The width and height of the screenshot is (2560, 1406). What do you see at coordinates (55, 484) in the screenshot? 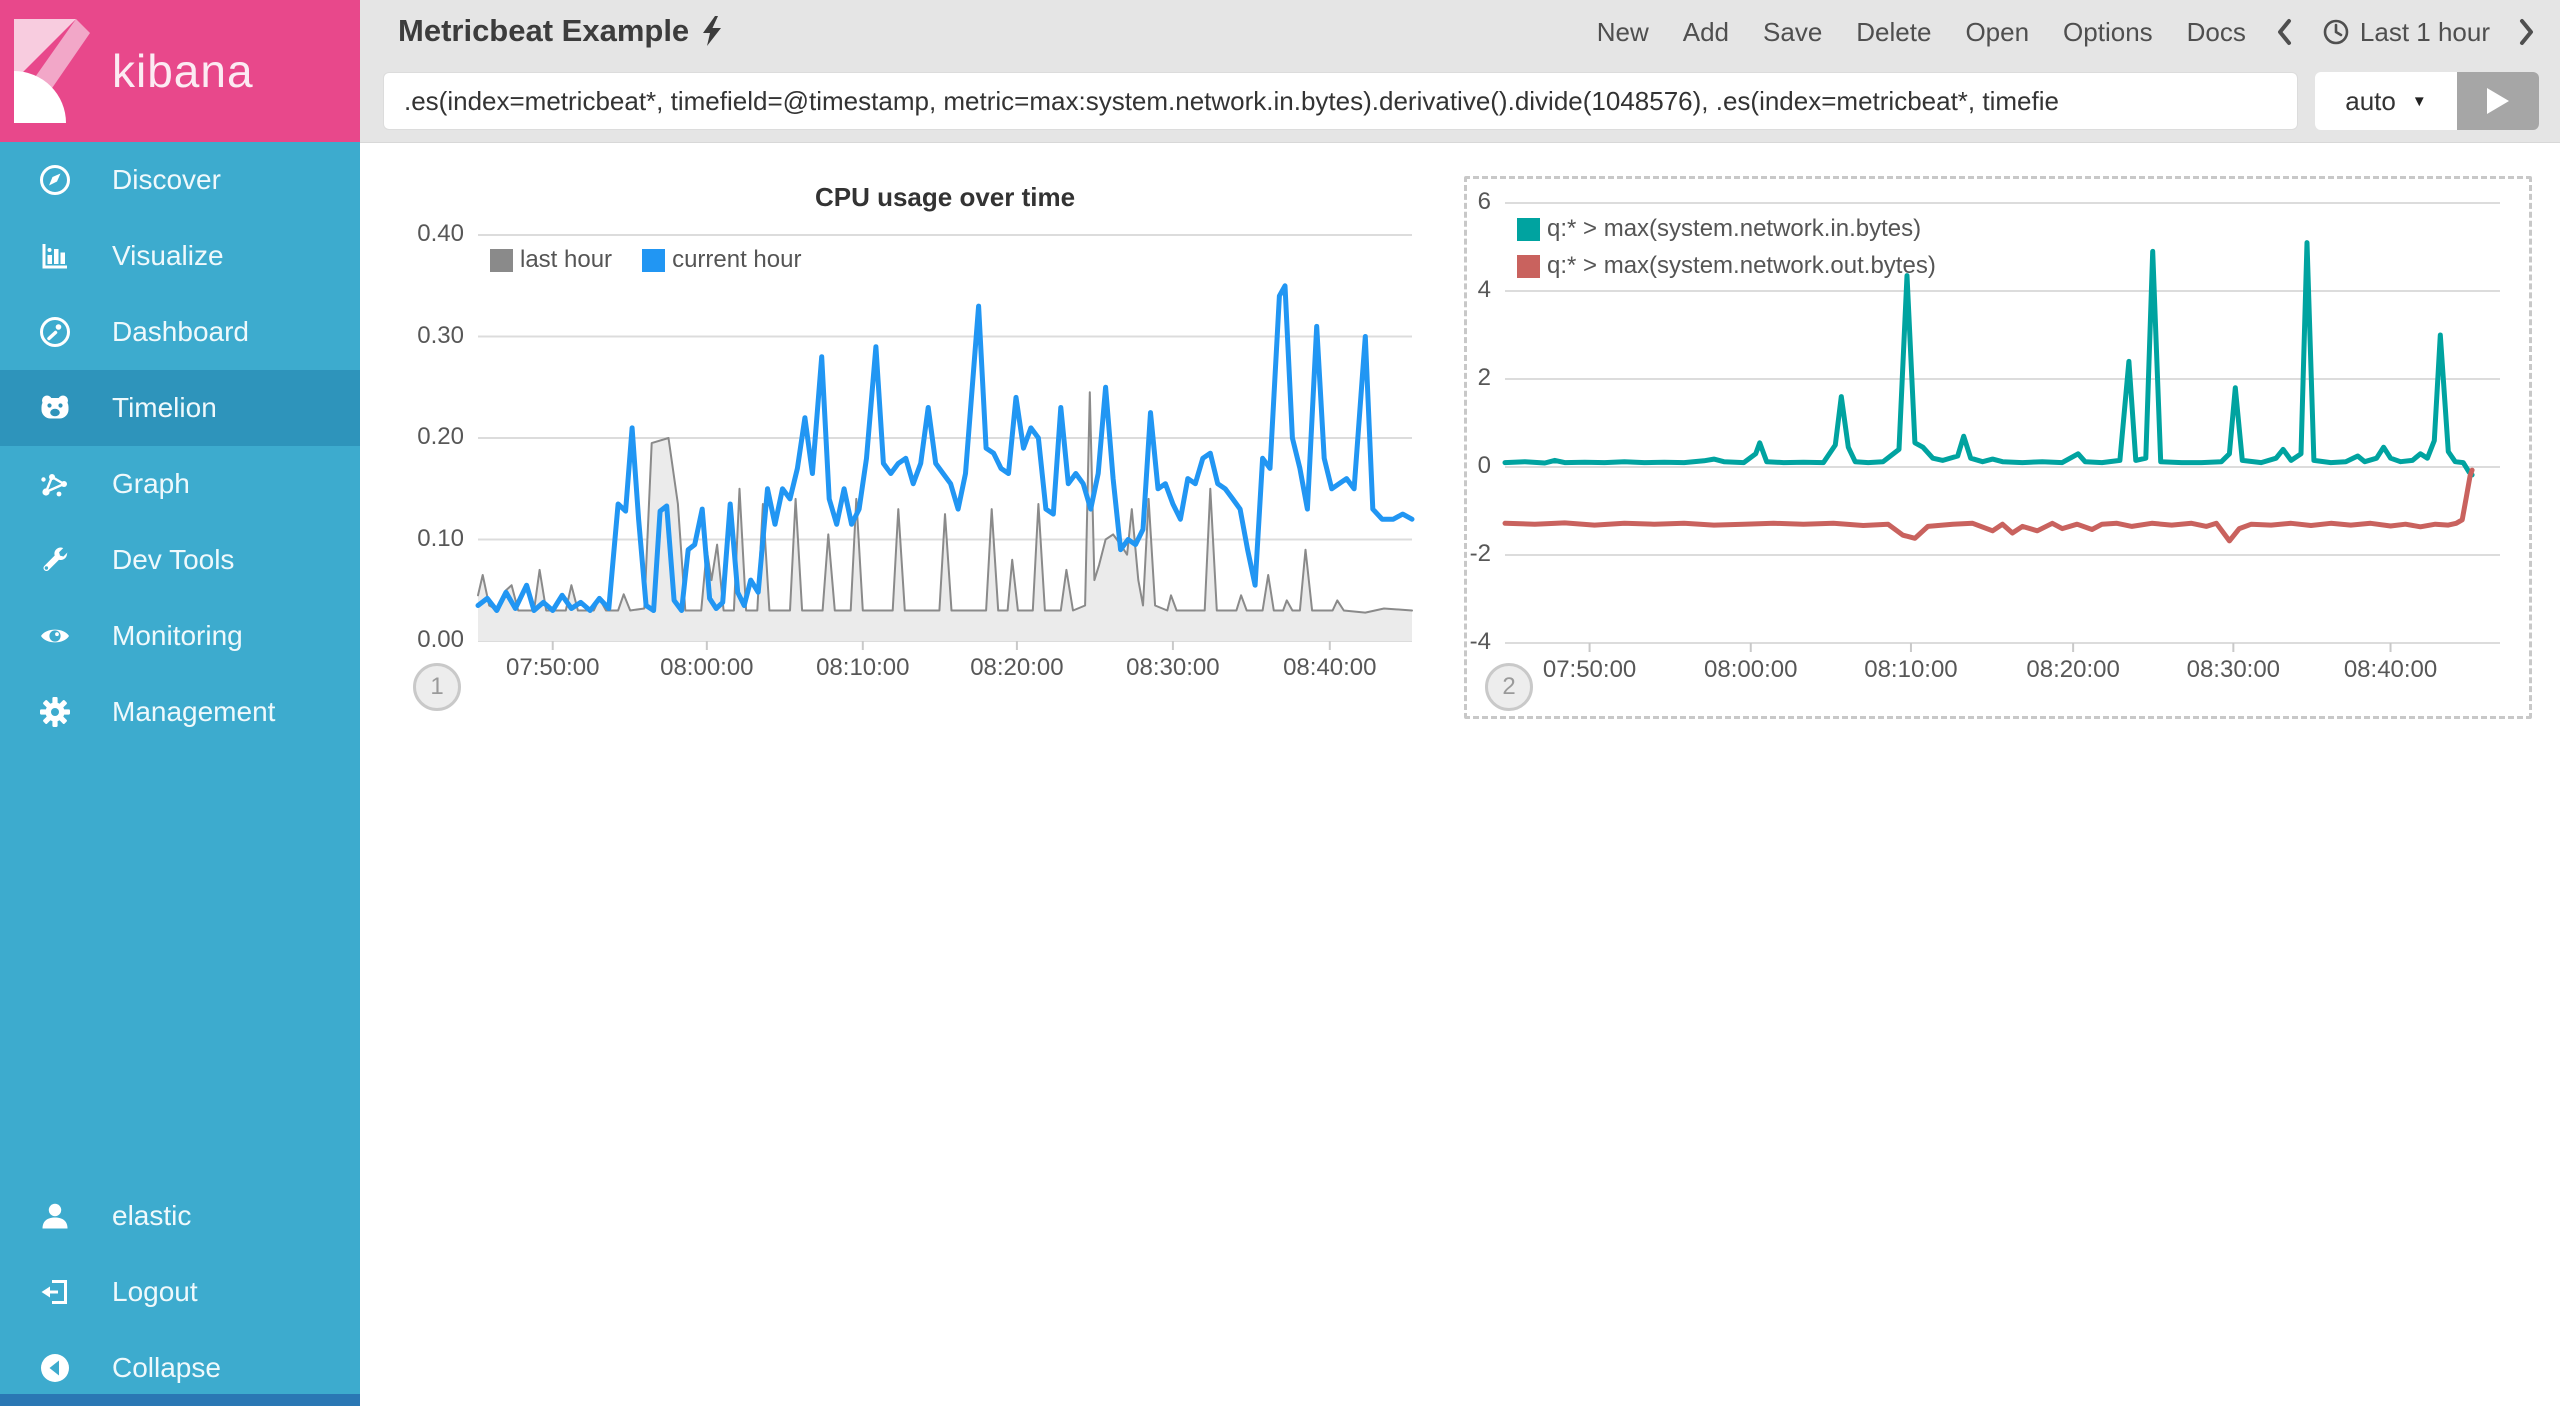
I see `graph-network-icon` at bounding box center [55, 484].